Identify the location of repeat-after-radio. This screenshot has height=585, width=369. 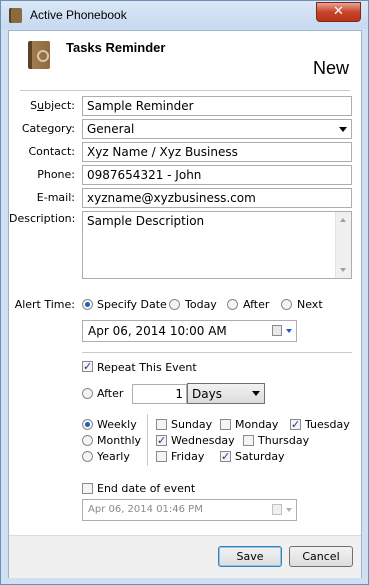
(87, 393).